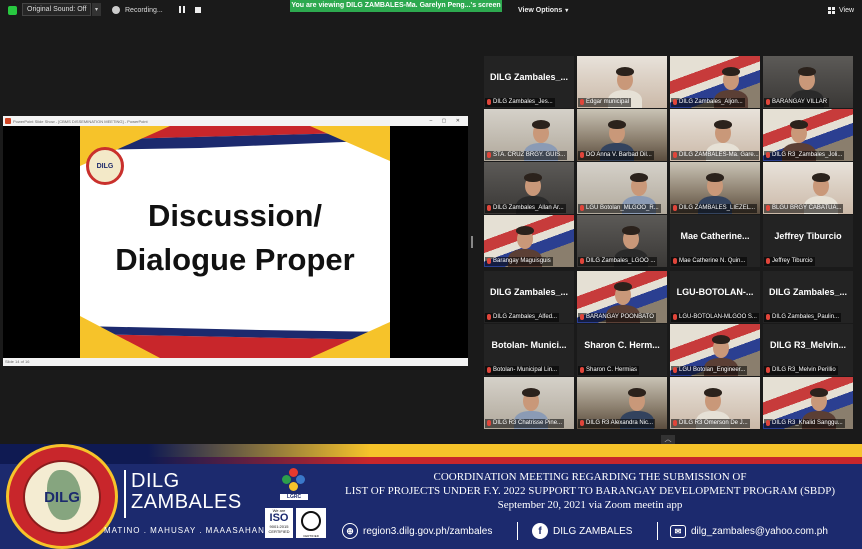 This screenshot has height=549, width=862. I want to click on certification-seal-icon: CERTIFIED, so click(311, 523).